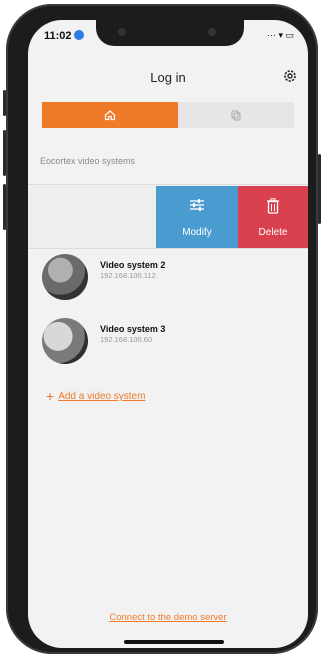  What do you see at coordinates (167, 277) in the screenshot?
I see `list-item: Video system 2 192.168.100.112` at bounding box center [167, 277].